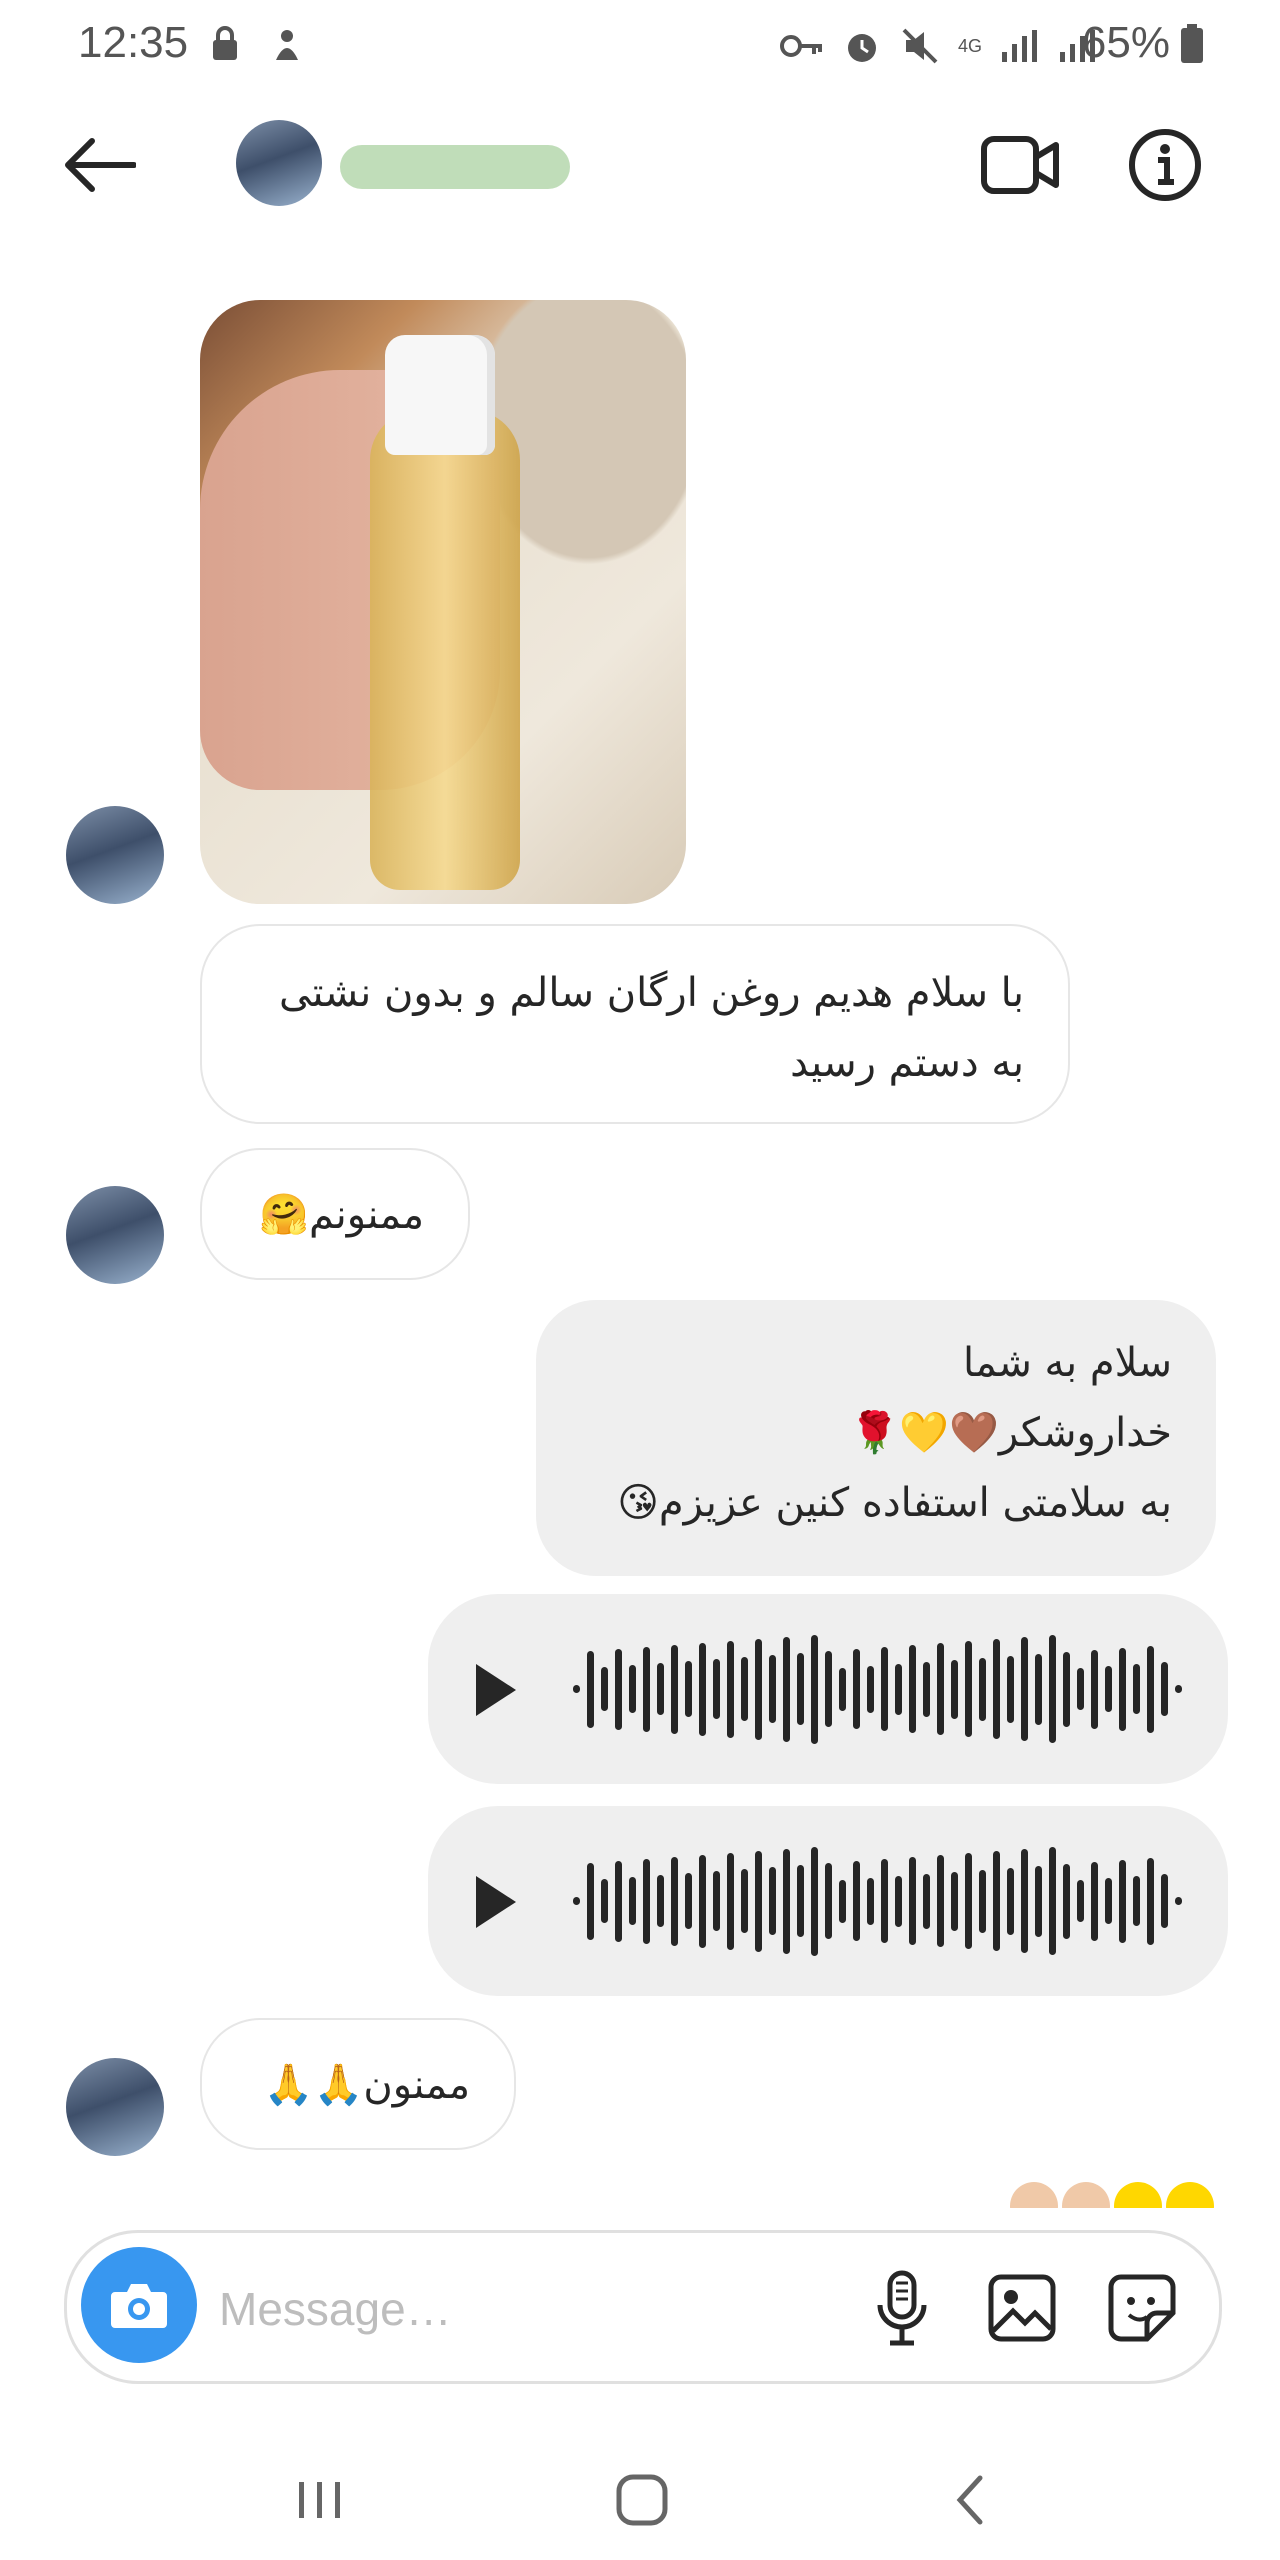 The height and width of the screenshot is (2560, 1280). I want to click on gallery-button, so click(1022, 2308).